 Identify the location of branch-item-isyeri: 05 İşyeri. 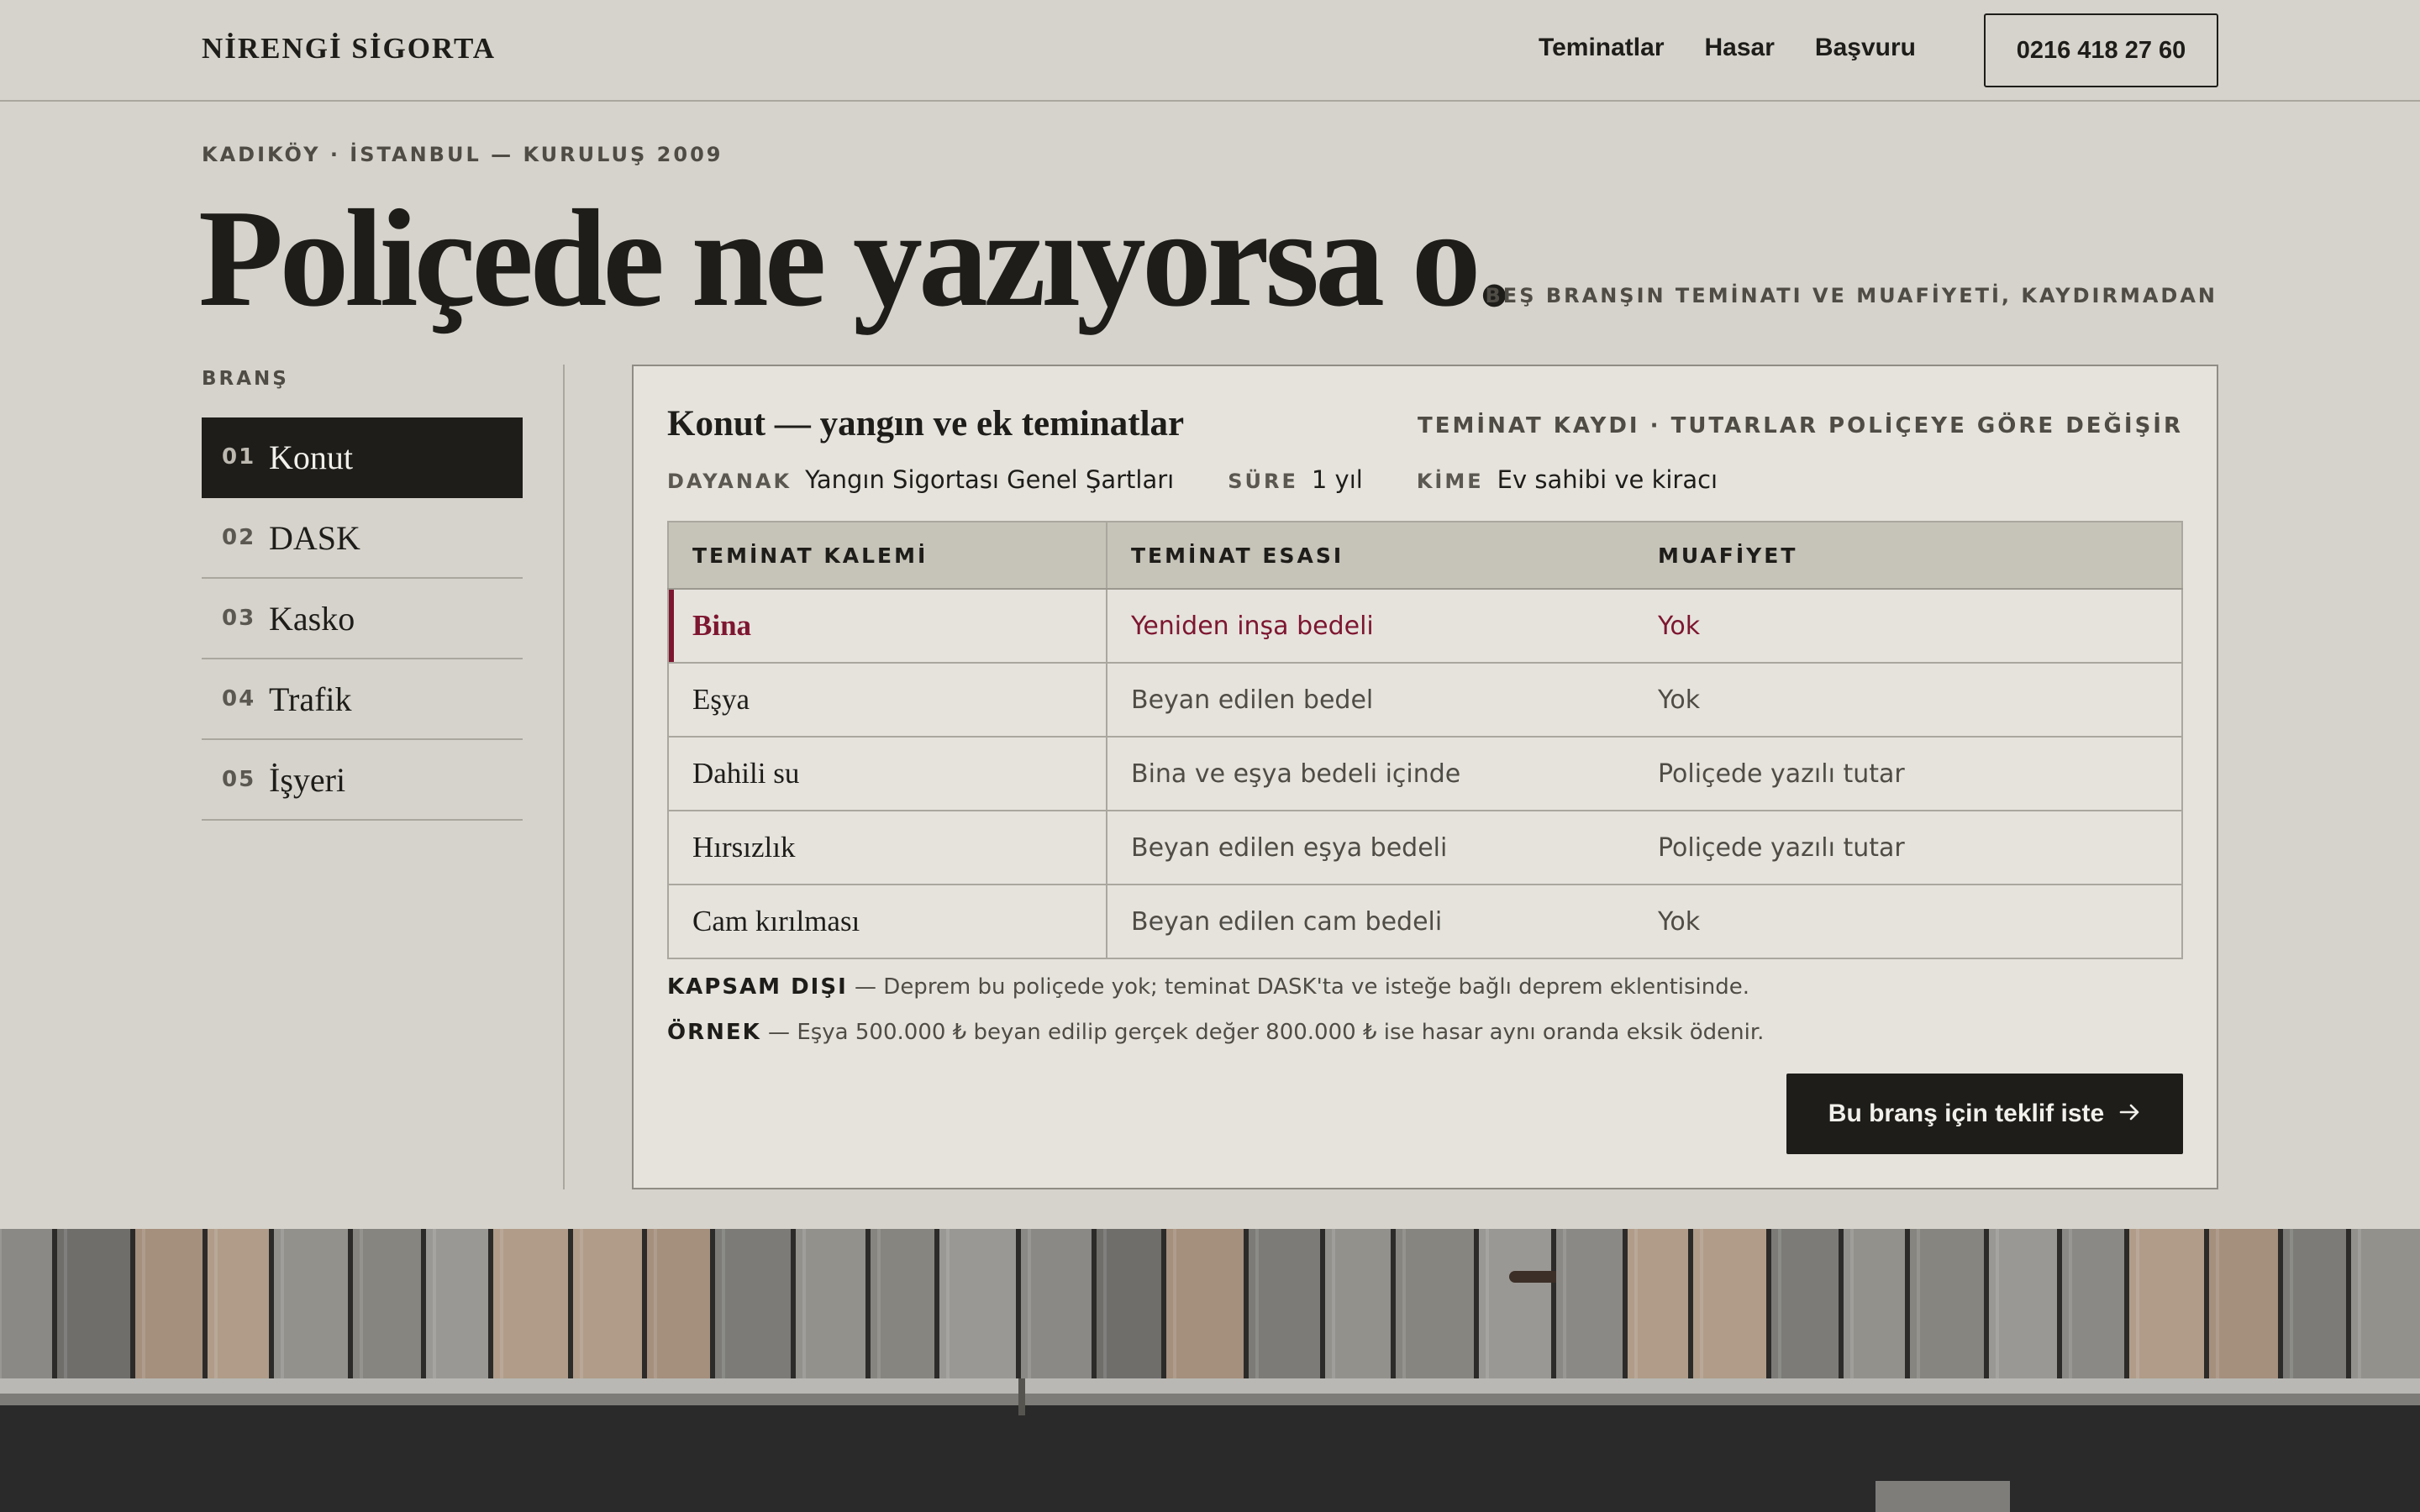
(362, 780).